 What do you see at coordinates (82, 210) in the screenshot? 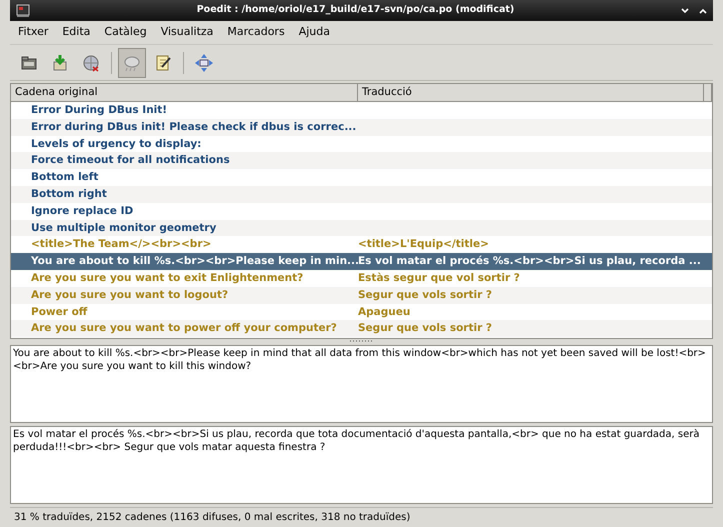
I see `table-cell: Ignore replace ID` at bounding box center [82, 210].